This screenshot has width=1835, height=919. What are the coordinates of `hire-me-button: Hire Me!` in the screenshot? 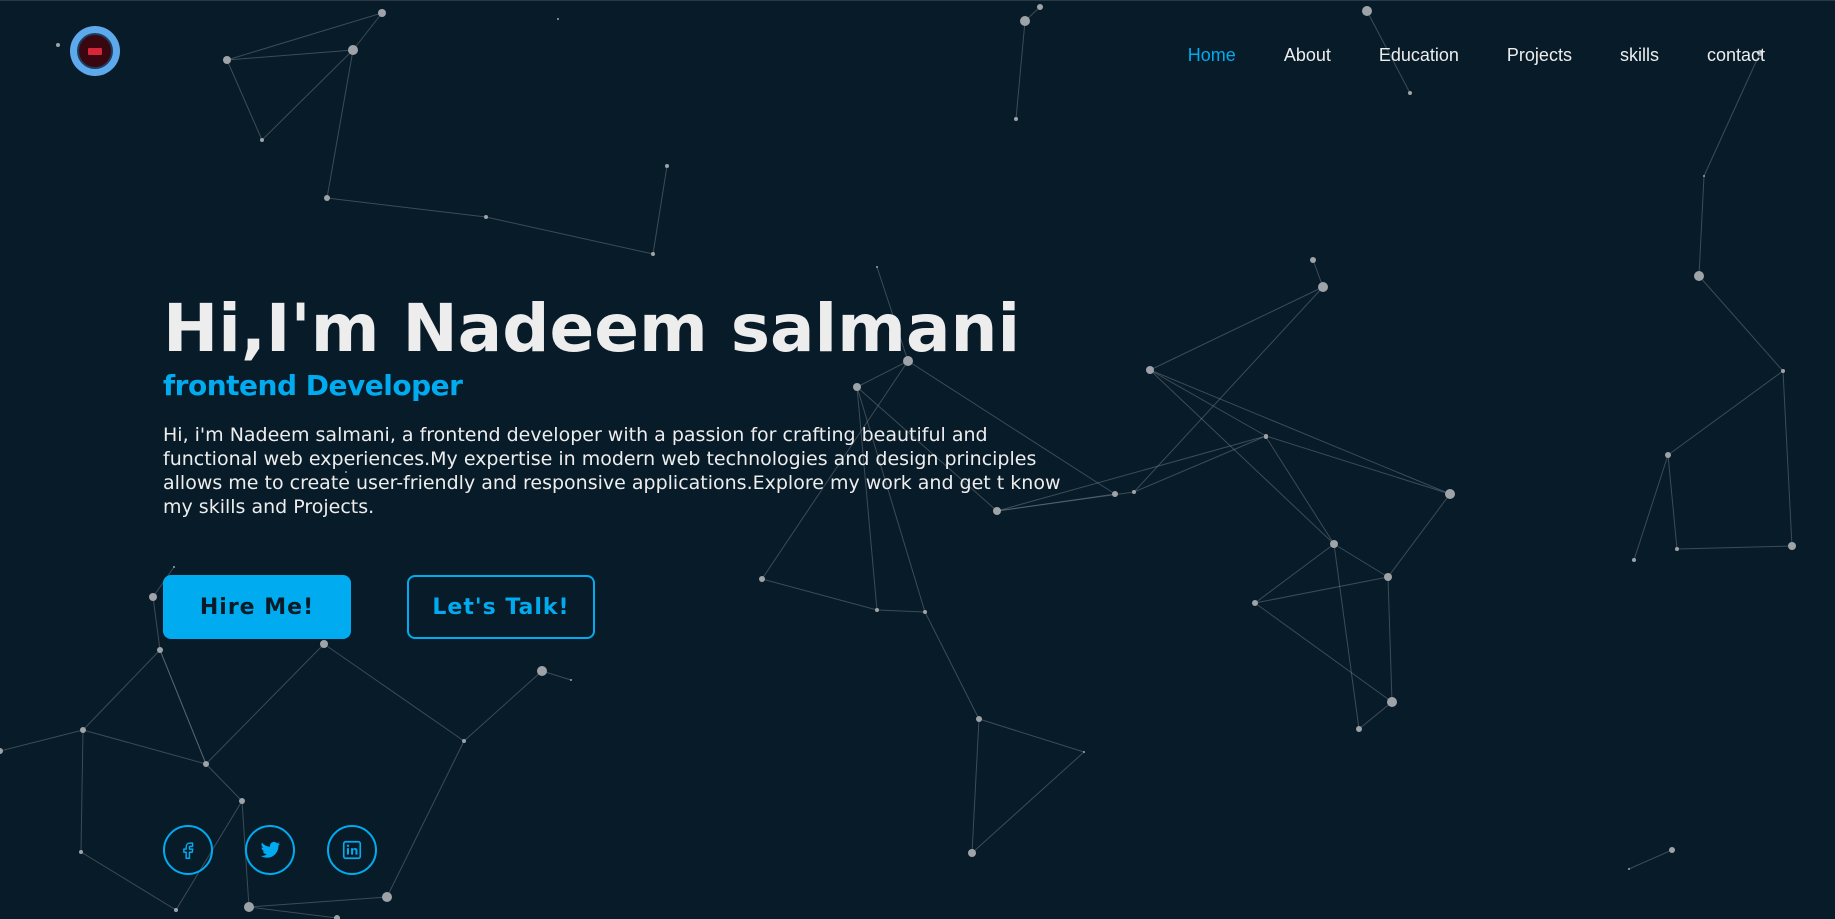 It's located at (257, 607).